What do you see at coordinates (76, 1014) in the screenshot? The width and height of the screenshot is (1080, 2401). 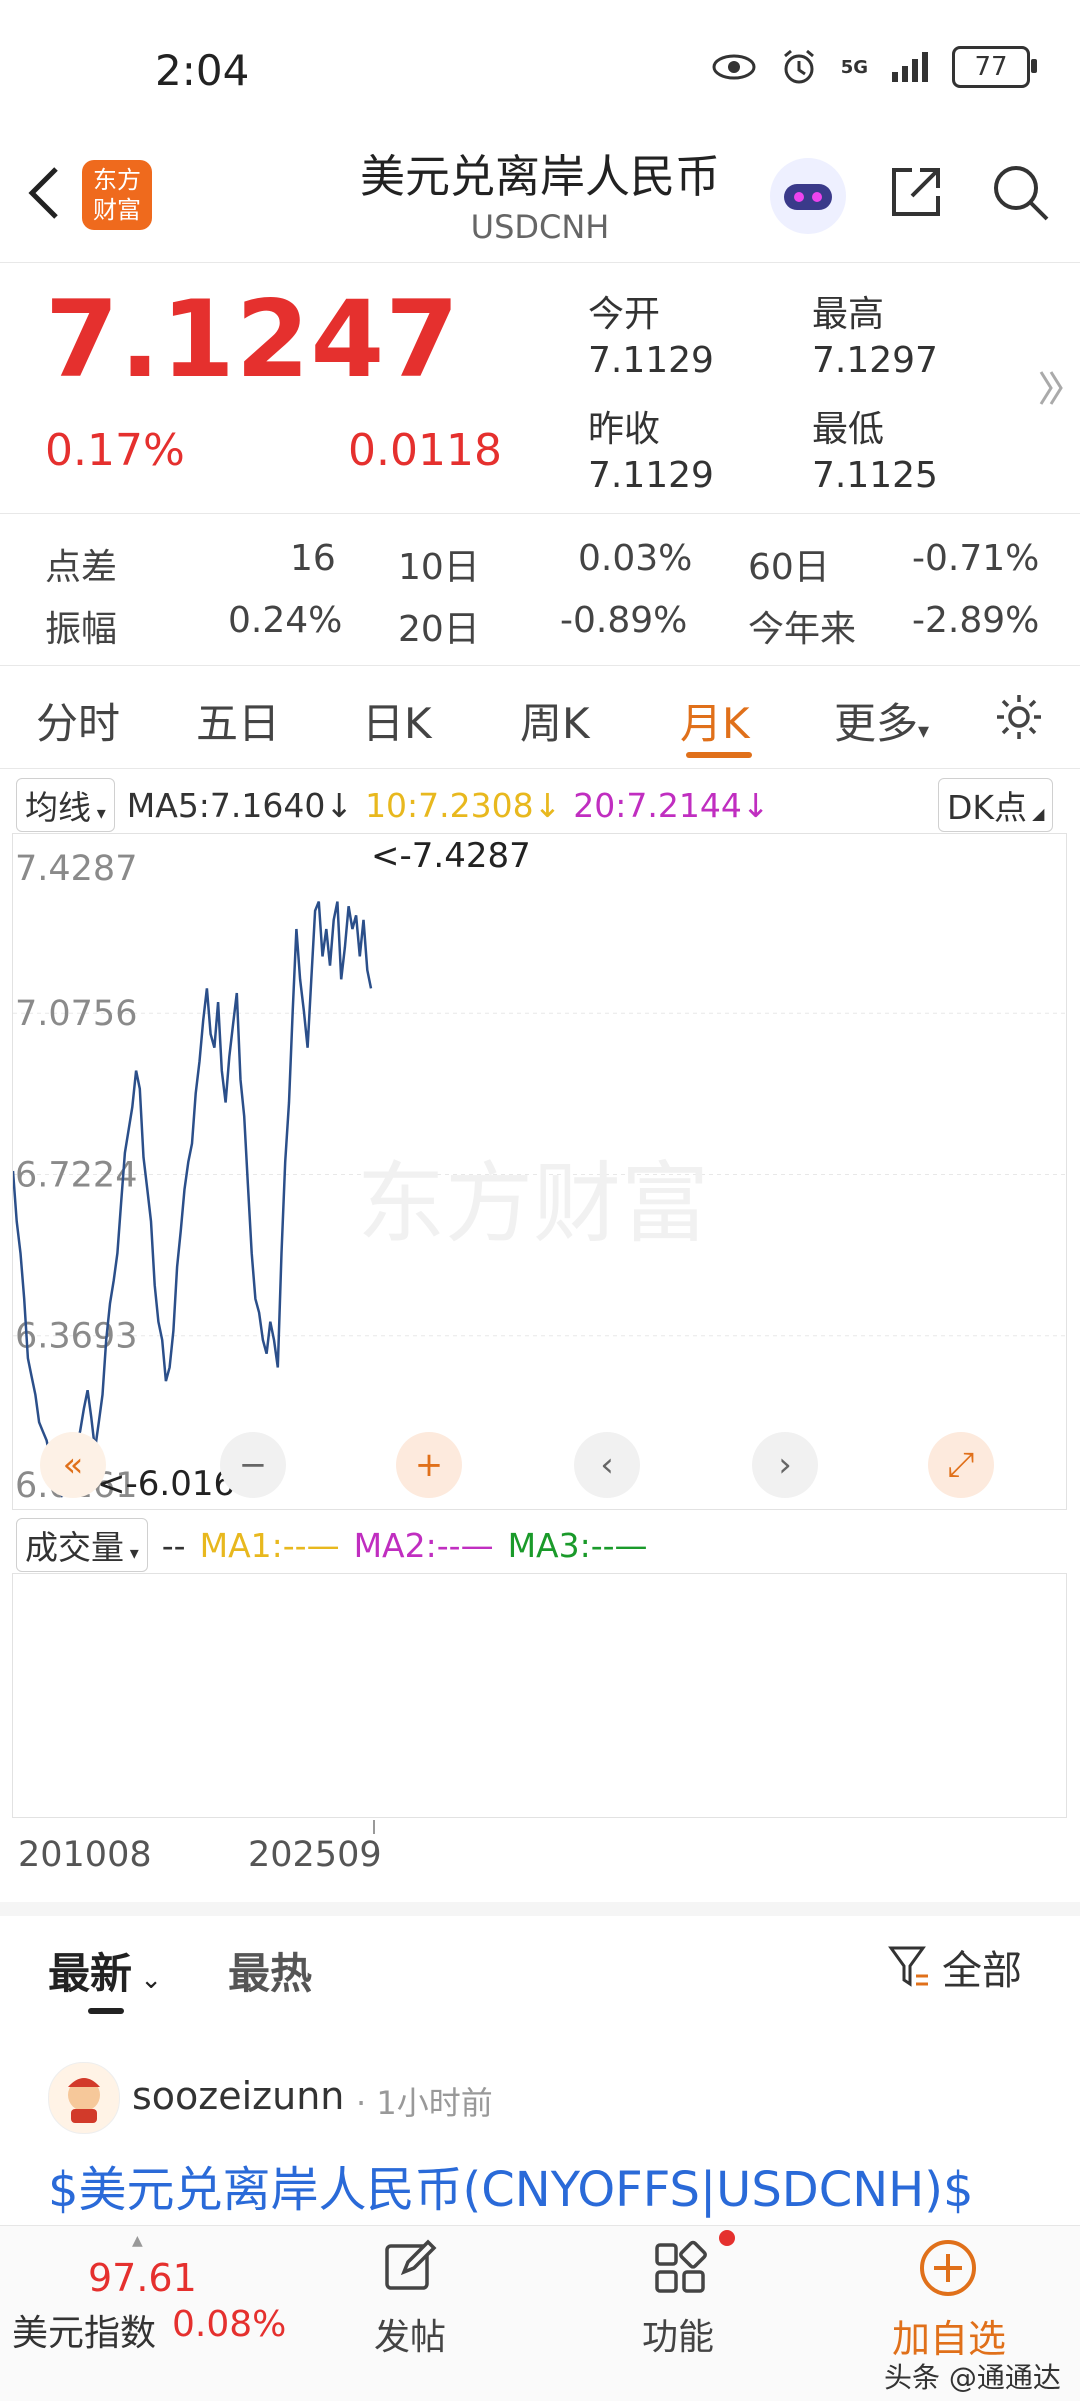 I see `y-tick-label: 7.0756` at bounding box center [76, 1014].